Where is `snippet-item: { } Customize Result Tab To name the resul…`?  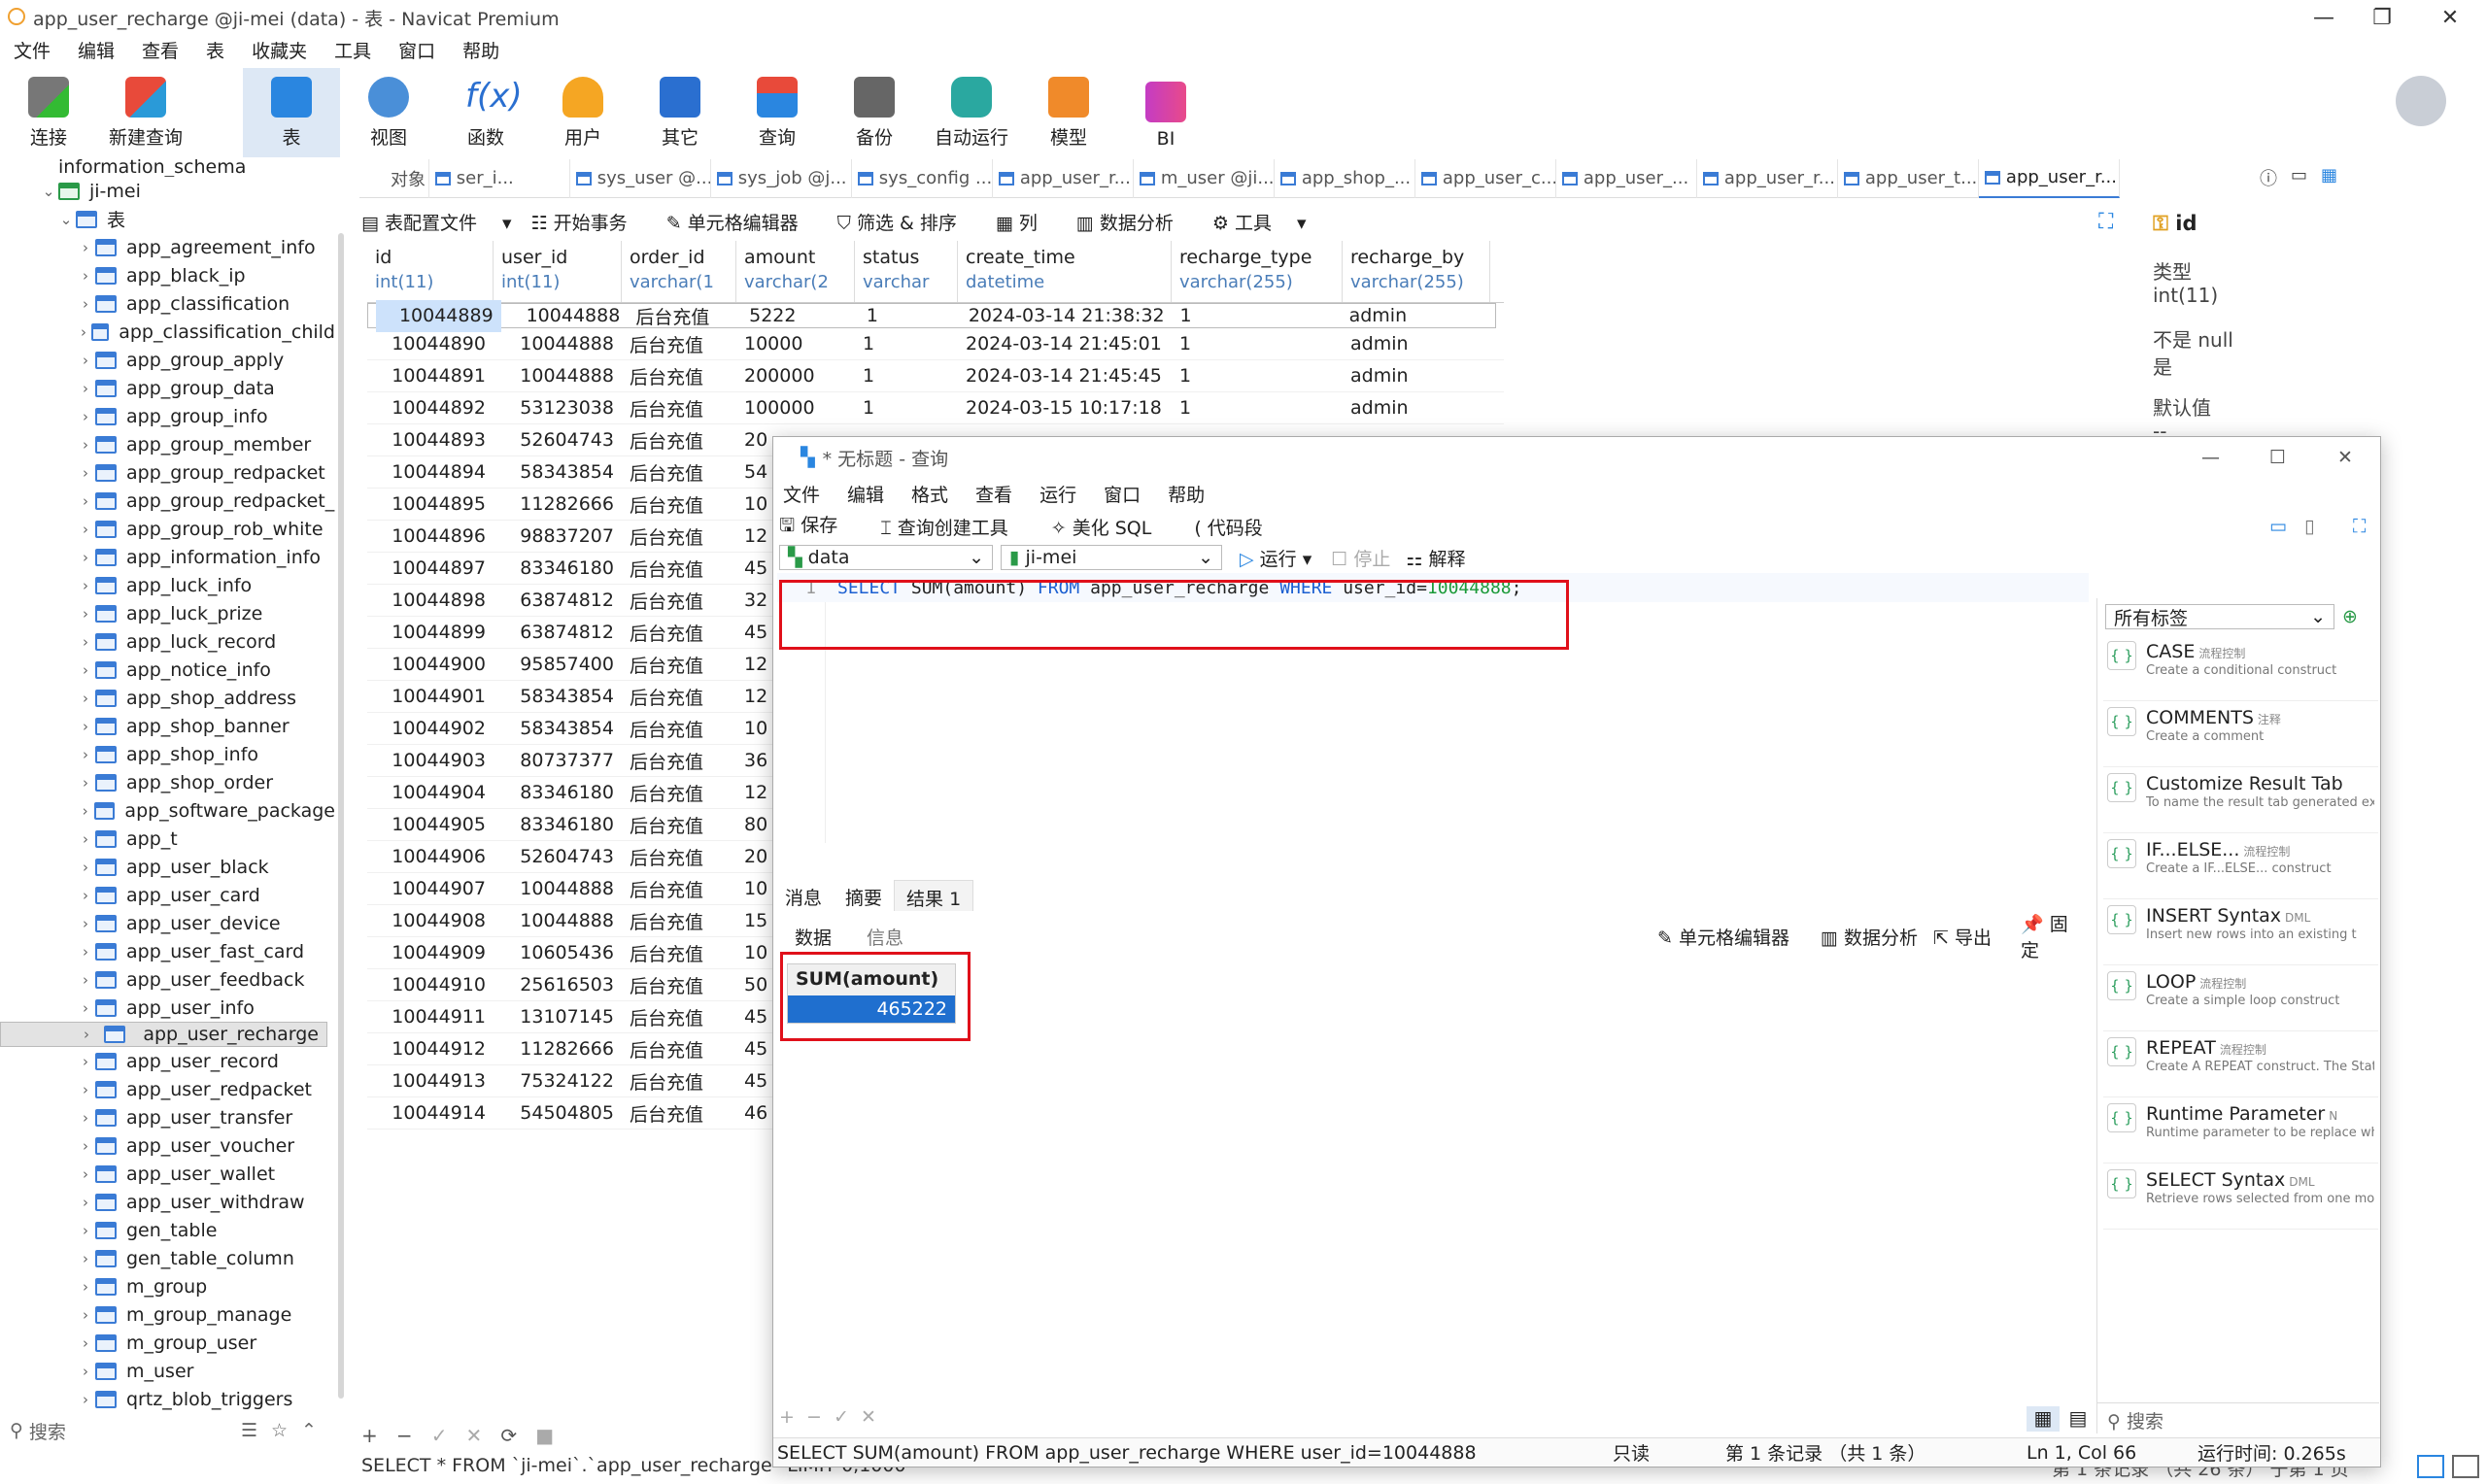 snippet-item: { } Customize Result Tab To name the resul… is located at coordinates (2240, 800).